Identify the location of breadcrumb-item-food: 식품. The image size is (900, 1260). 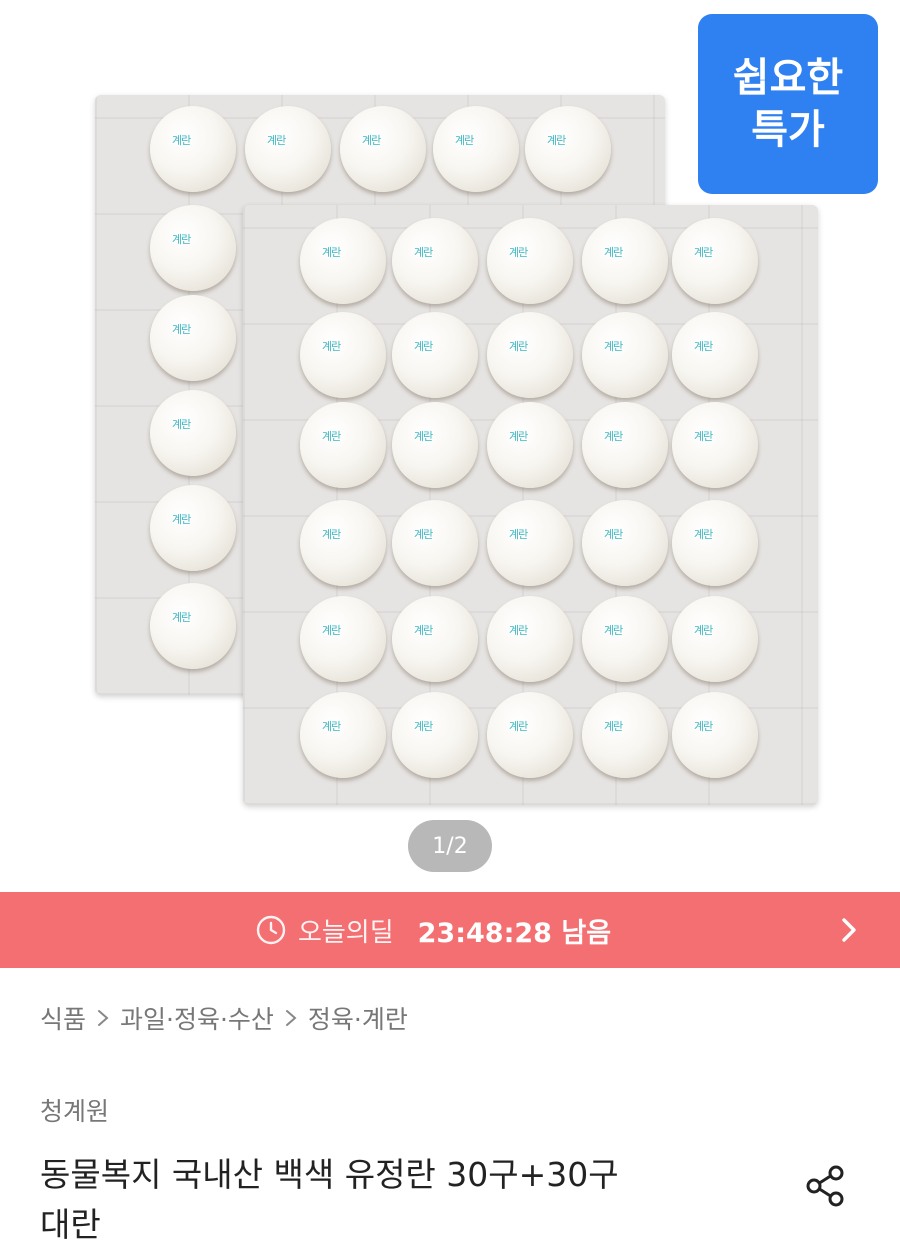
(63, 1018).